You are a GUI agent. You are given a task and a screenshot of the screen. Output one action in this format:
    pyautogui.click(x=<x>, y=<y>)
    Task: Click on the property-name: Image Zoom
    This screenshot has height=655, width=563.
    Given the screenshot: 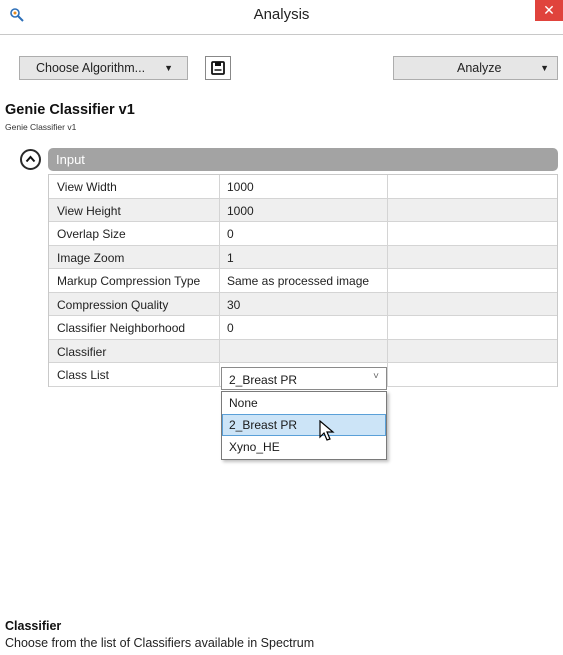 What is the action you would take?
    pyautogui.click(x=134, y=256)
    